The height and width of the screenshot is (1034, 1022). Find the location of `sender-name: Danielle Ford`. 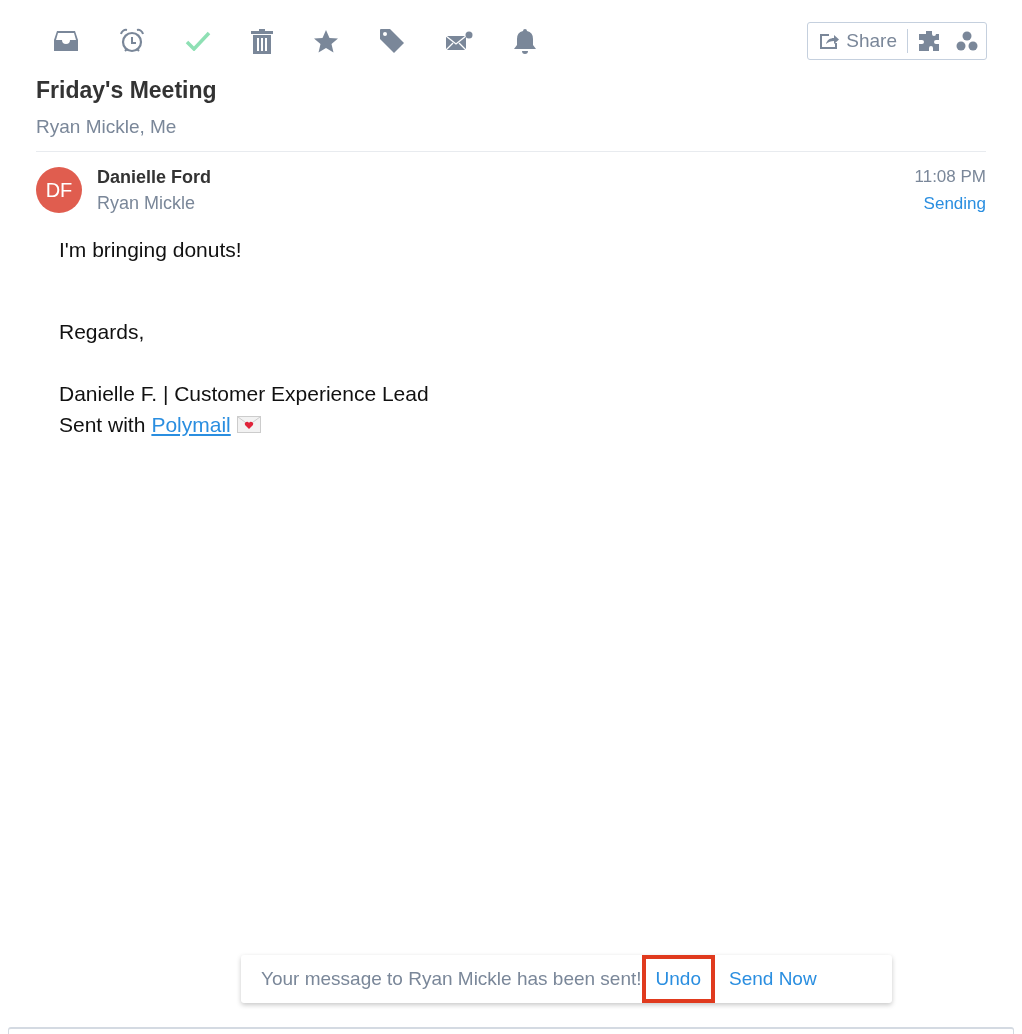

sender-name: Danielle Ford is located at coordinates (155, 177).